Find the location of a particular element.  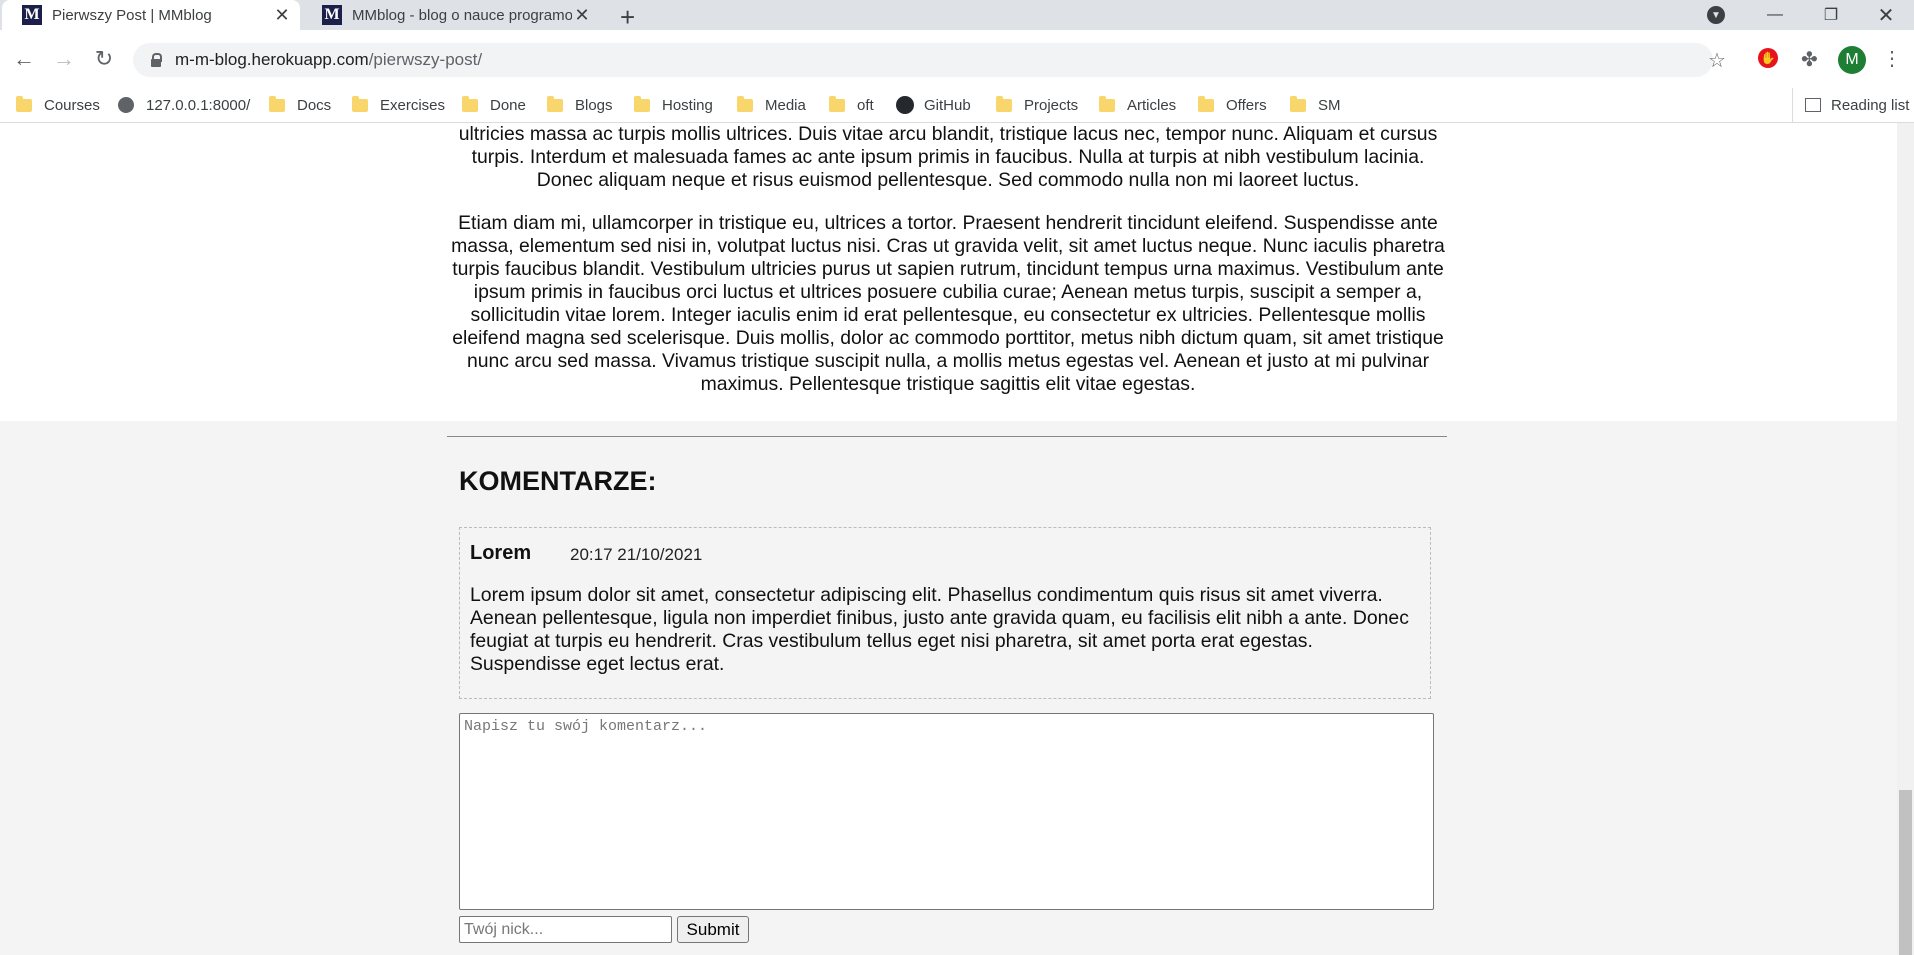

bookmark-media: Media is located at coordinates (771, 105).